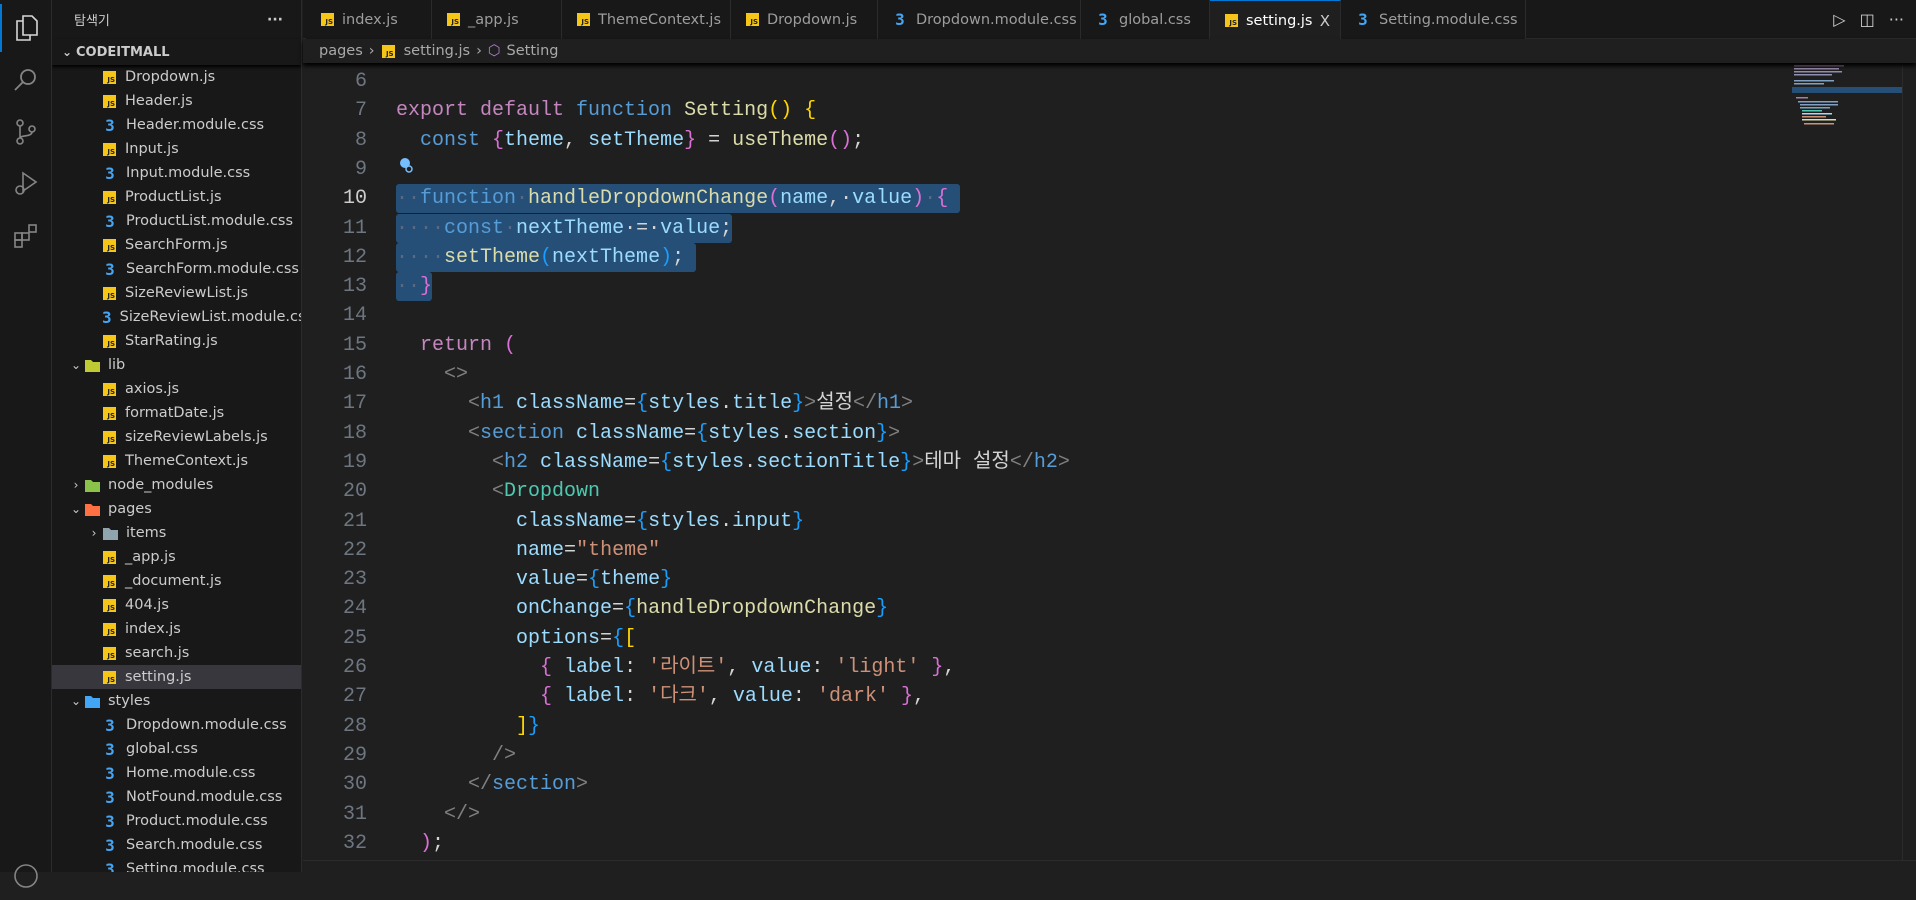 This screenshot has height=900, width=1916. What do you see at coordinates (979, 19) in the screenshot?
I see `tab-dropdown-module-css: 3 Dropdown.module.css` at bounding box center [979, 19].